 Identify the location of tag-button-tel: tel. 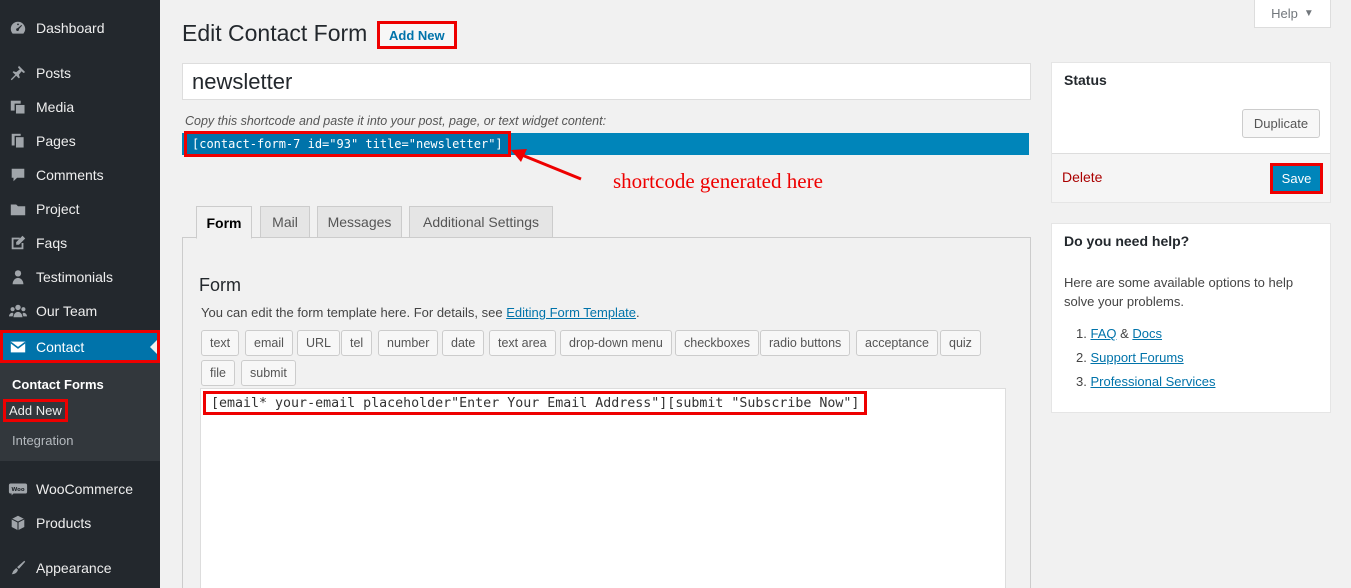
(357, 343).